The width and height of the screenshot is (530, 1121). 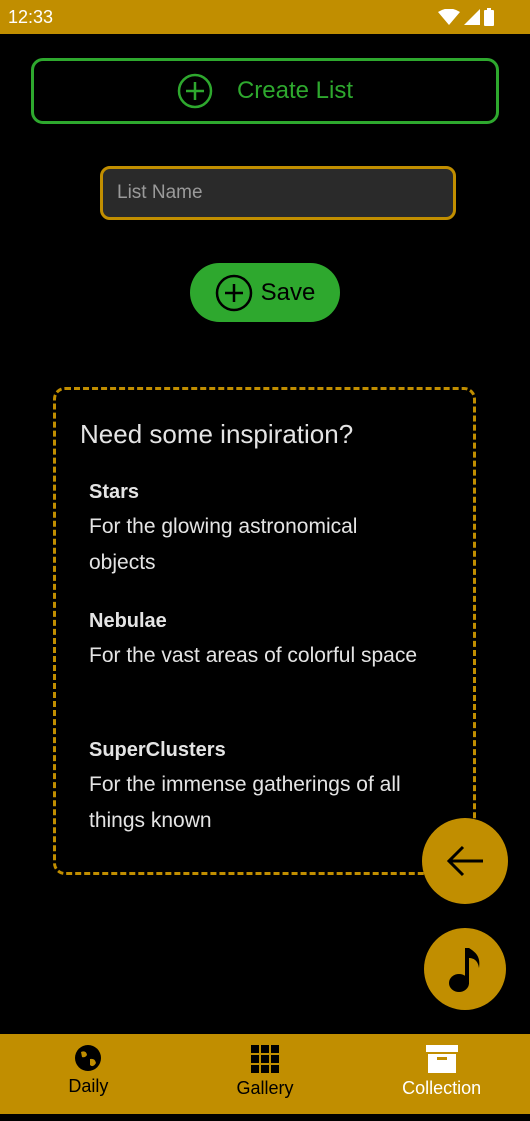 I want to click on inspiration-item-title: Stars, so click(x=114, y=492).